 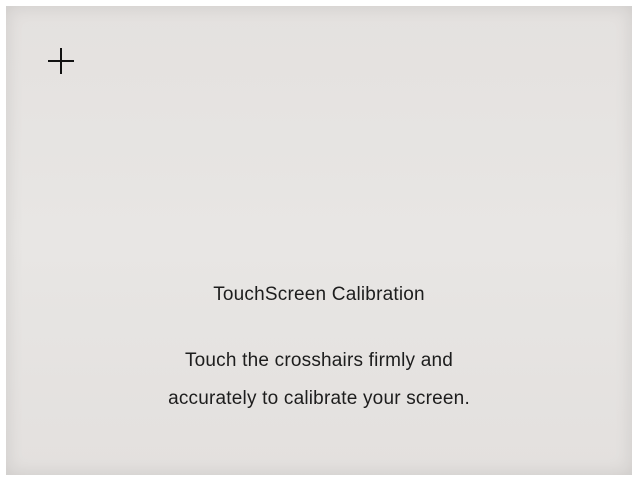 I want to click on instruction-line-2: accurately to calibrate your screen., so click(x=319, y=398).